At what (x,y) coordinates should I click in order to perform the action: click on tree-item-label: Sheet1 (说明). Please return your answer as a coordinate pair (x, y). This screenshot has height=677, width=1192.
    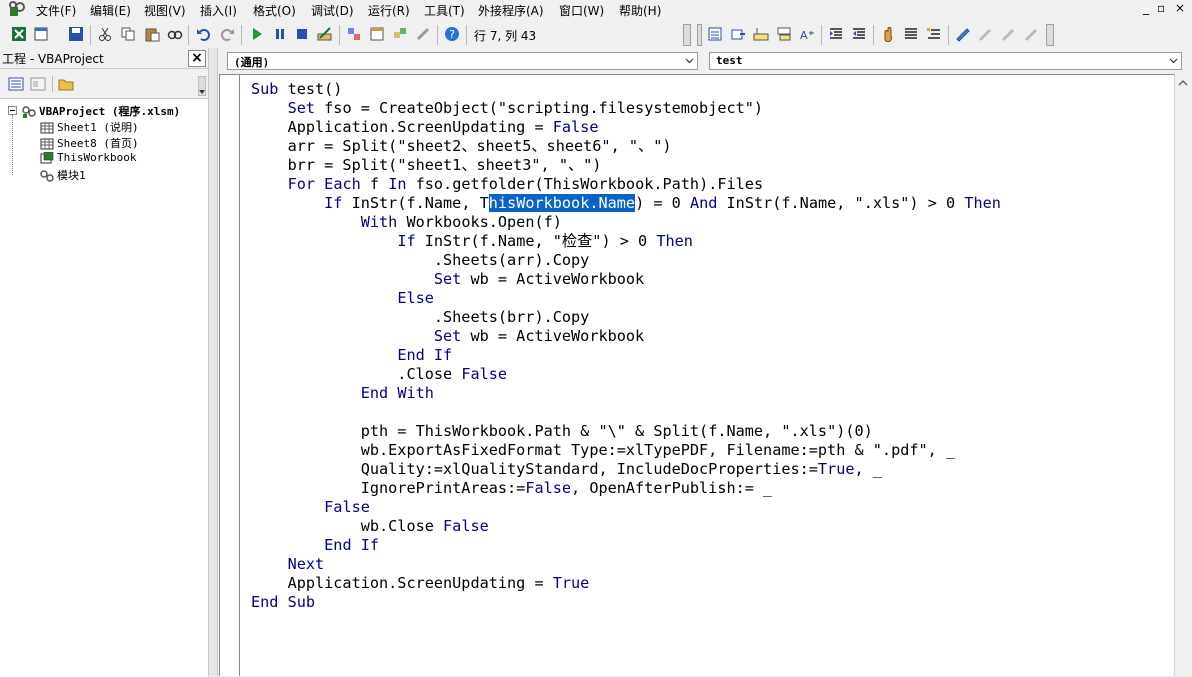
    Looking at the image, I should click on (98, 127).